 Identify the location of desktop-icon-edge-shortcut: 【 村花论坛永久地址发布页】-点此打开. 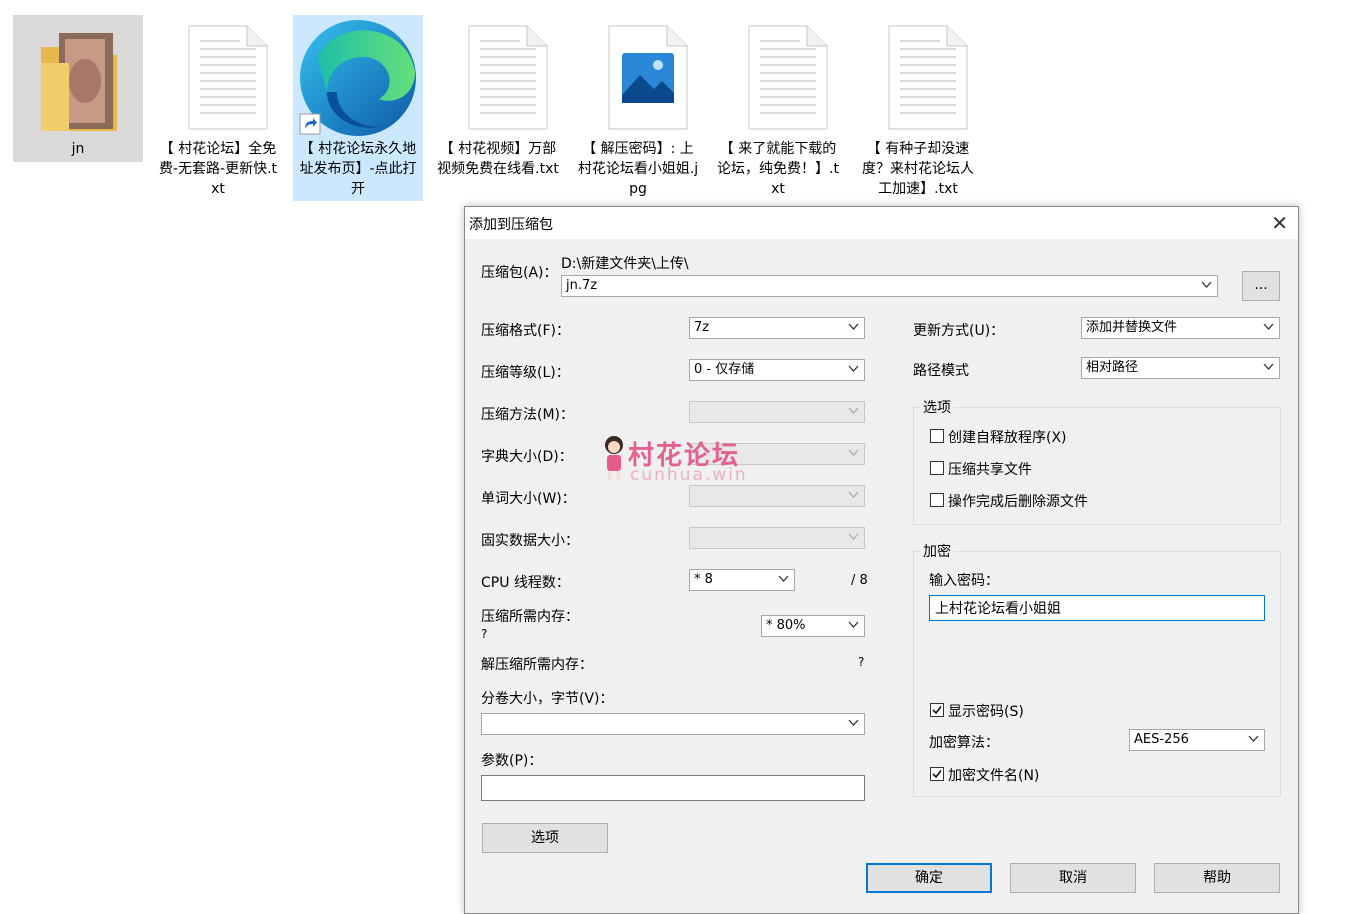
(358, 108).